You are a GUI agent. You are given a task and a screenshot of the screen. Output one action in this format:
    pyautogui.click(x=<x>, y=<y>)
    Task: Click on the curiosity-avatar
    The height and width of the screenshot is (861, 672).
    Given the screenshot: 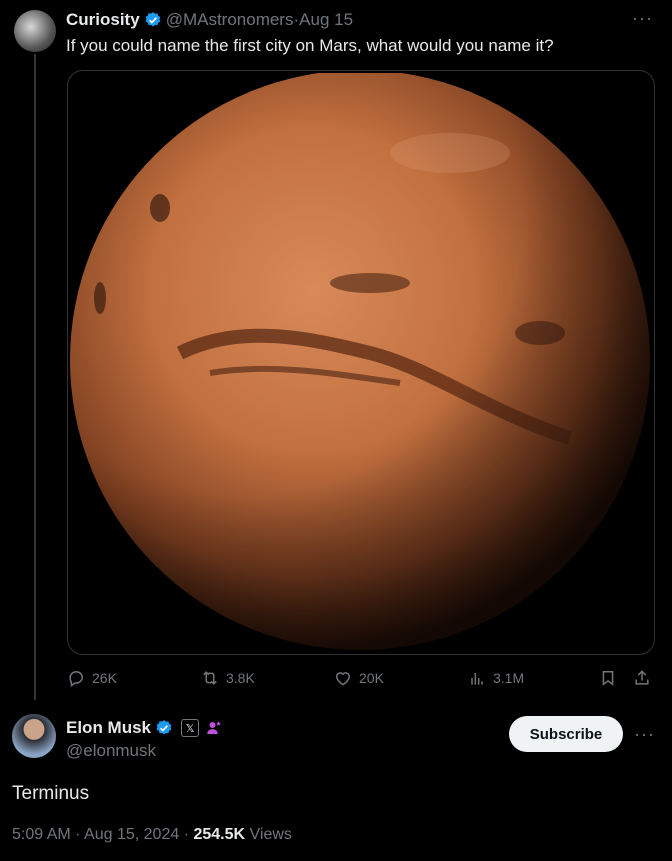 What is the action you would take?
    pyautogui.click(x=35, y=31)
    